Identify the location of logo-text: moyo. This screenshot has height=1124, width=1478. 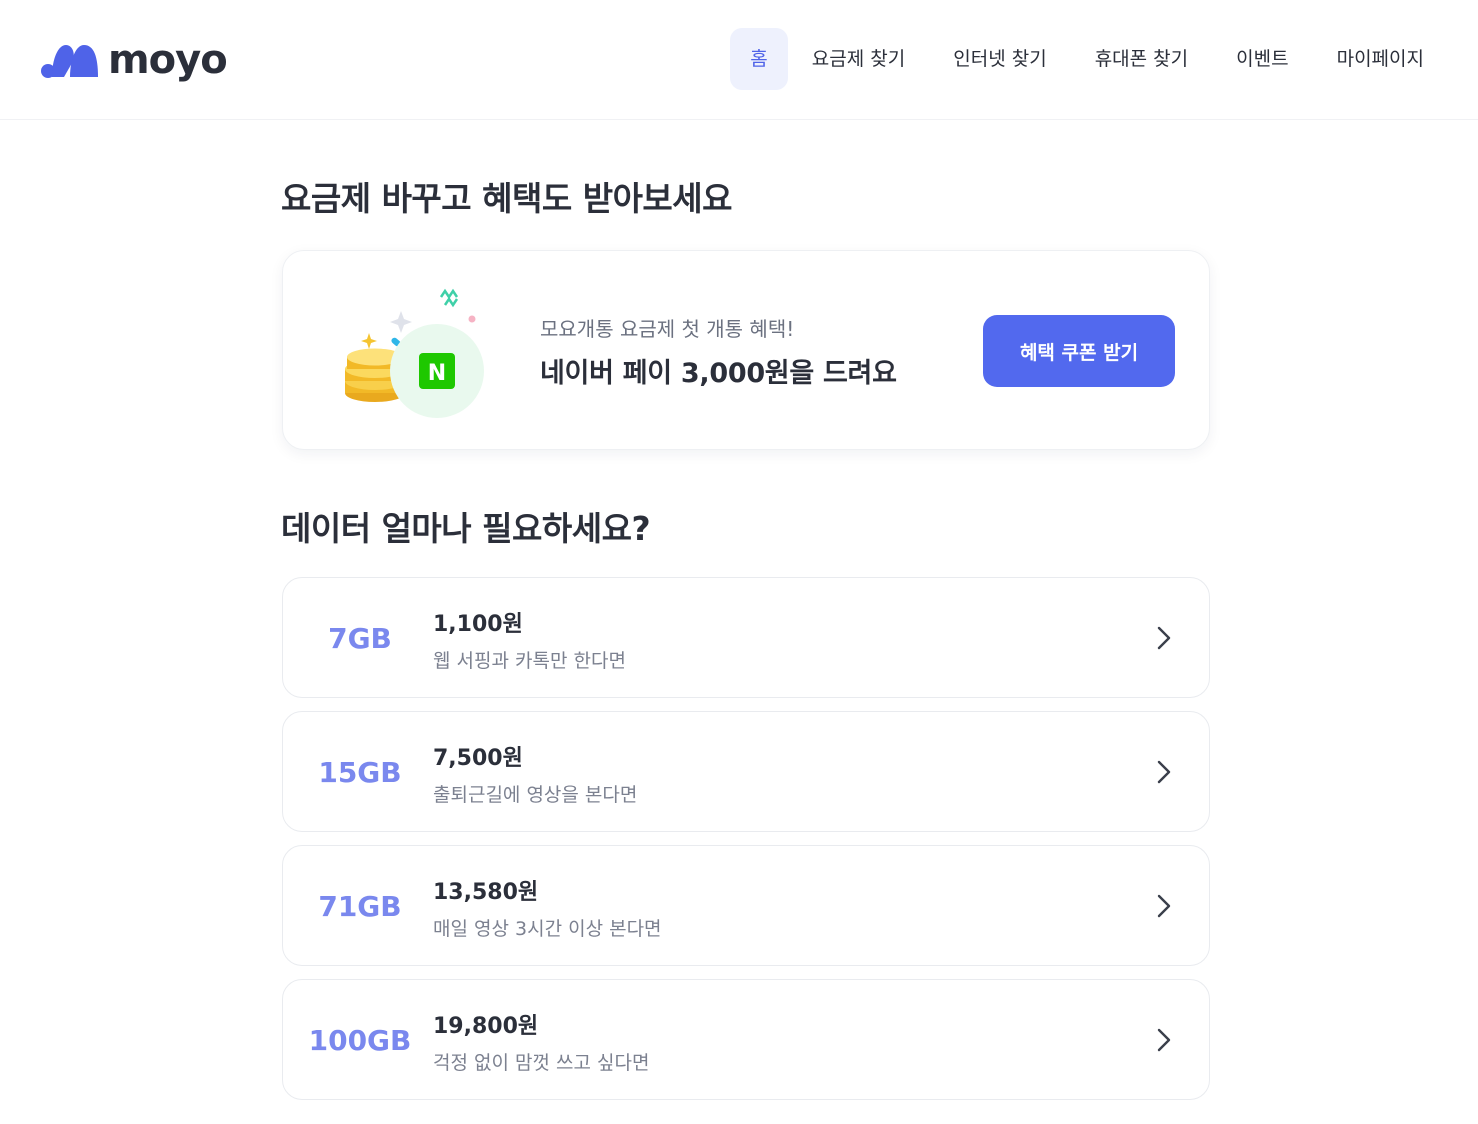
(168, 60).